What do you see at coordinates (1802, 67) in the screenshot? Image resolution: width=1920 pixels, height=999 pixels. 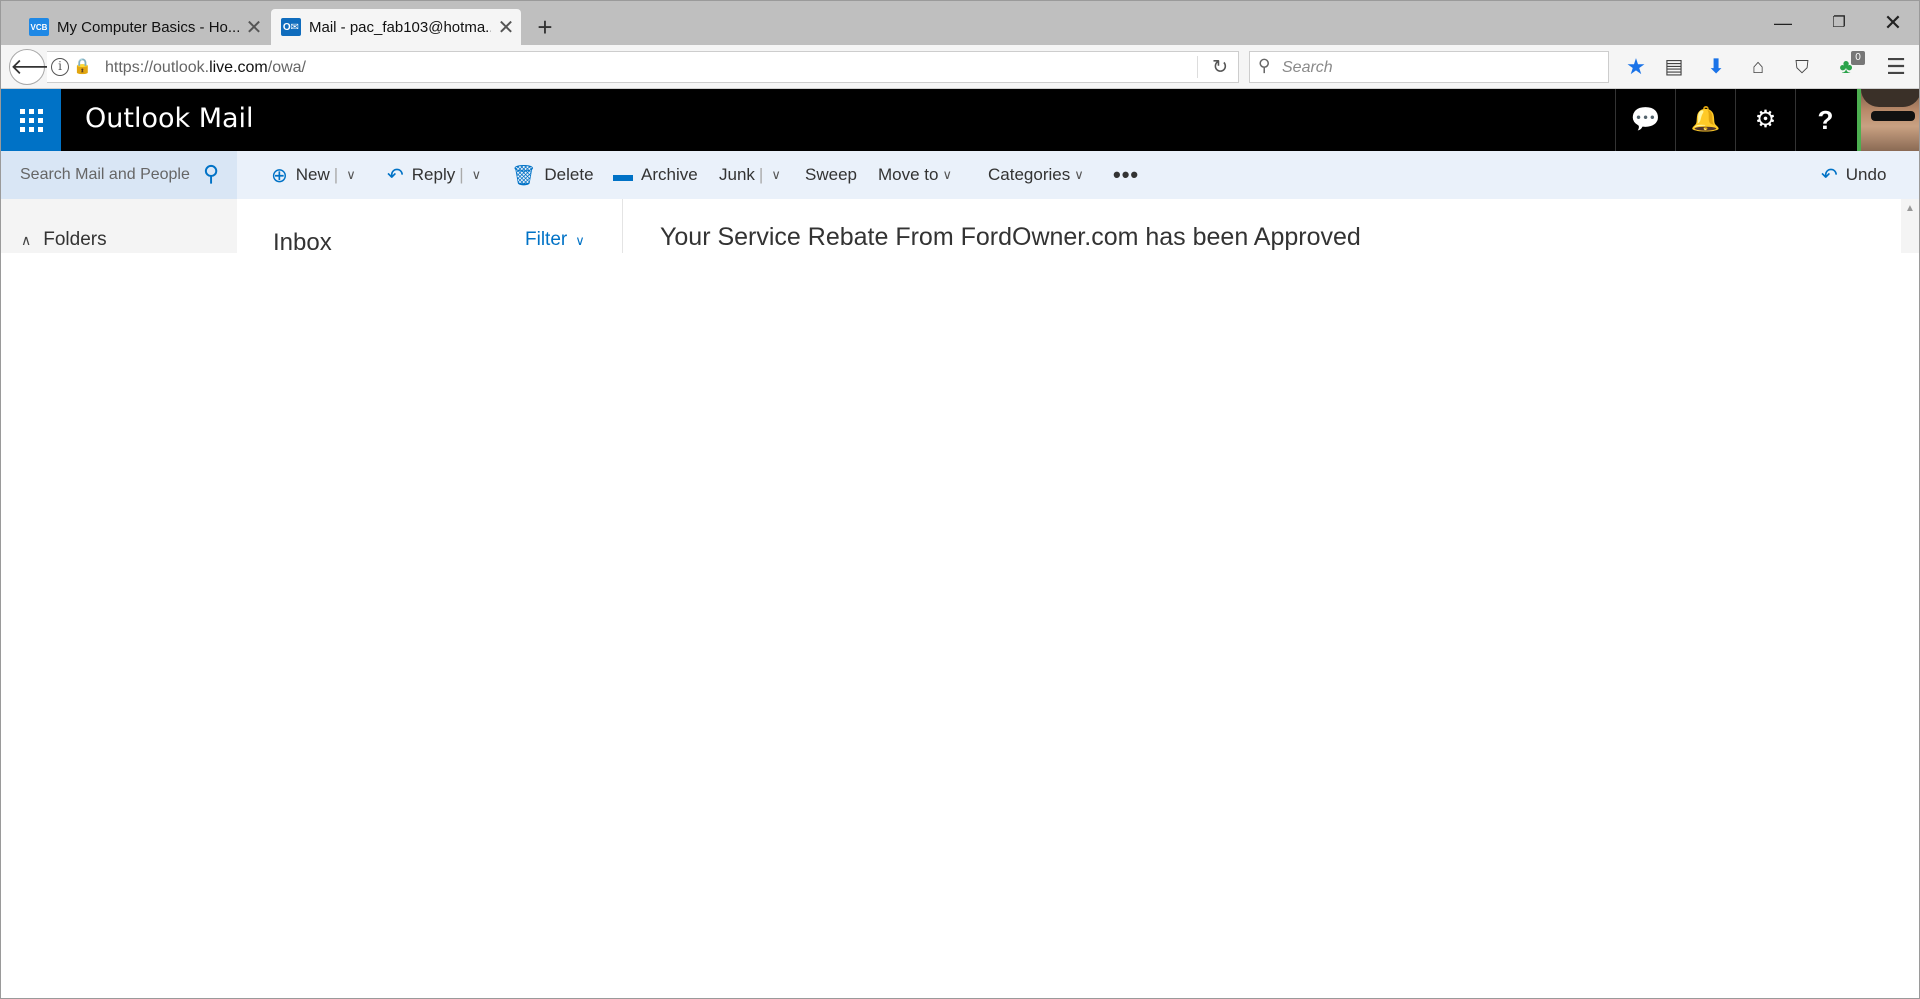 I see `pocket-icon: ⛉` at bounding box center [1802, 67].